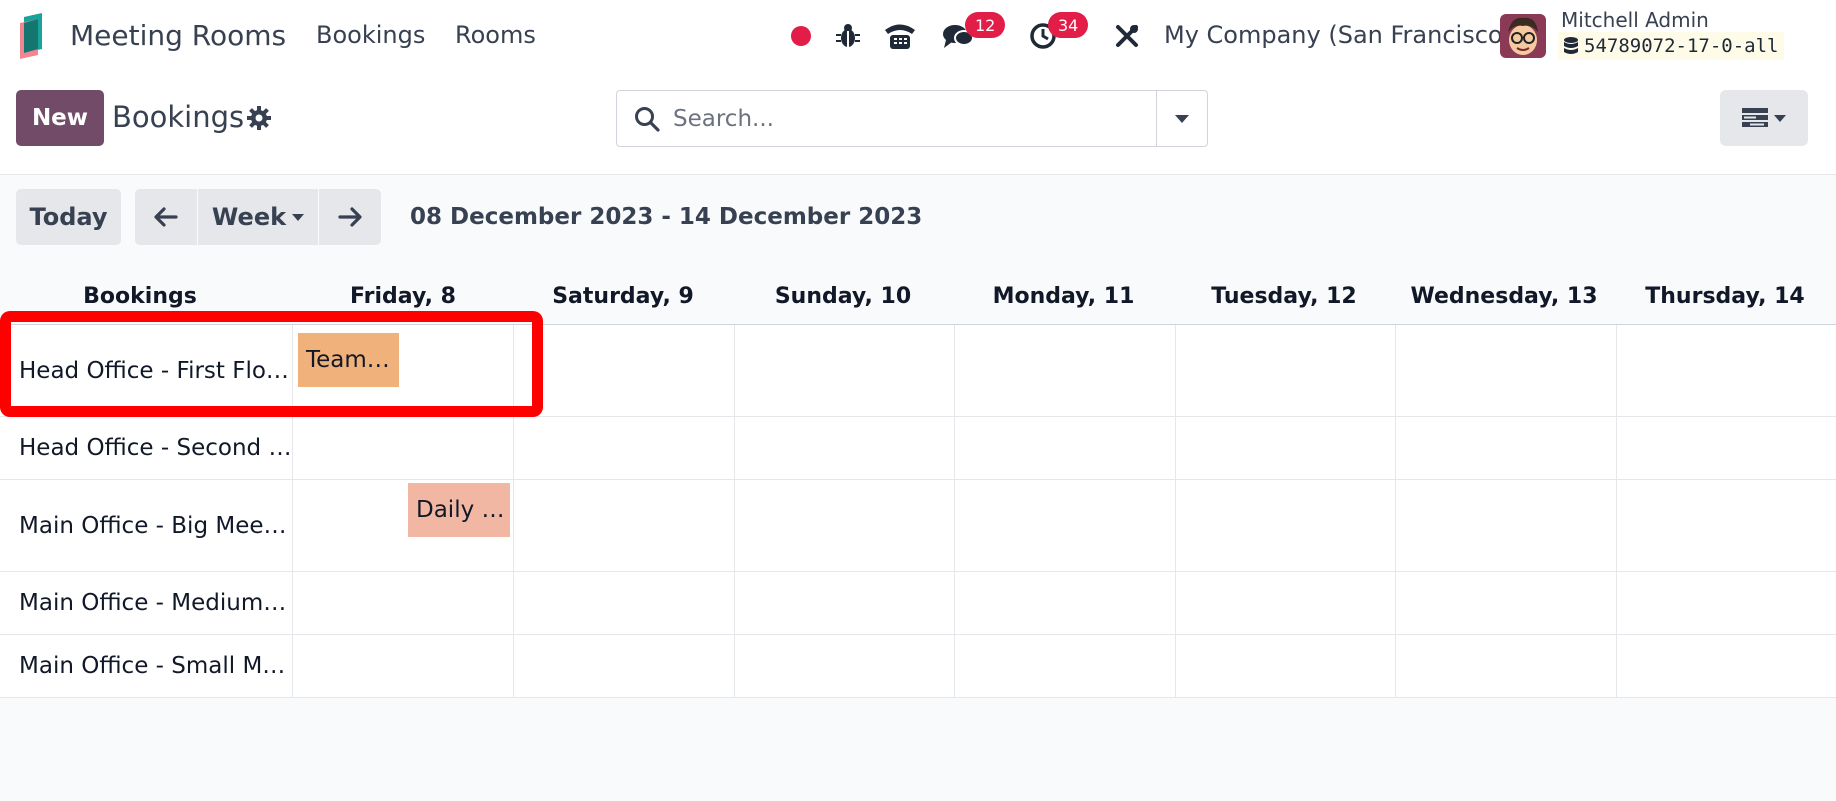 The height and width of the screenshot is (801, 1836). I want to click on previous-button, so click(166, 217).